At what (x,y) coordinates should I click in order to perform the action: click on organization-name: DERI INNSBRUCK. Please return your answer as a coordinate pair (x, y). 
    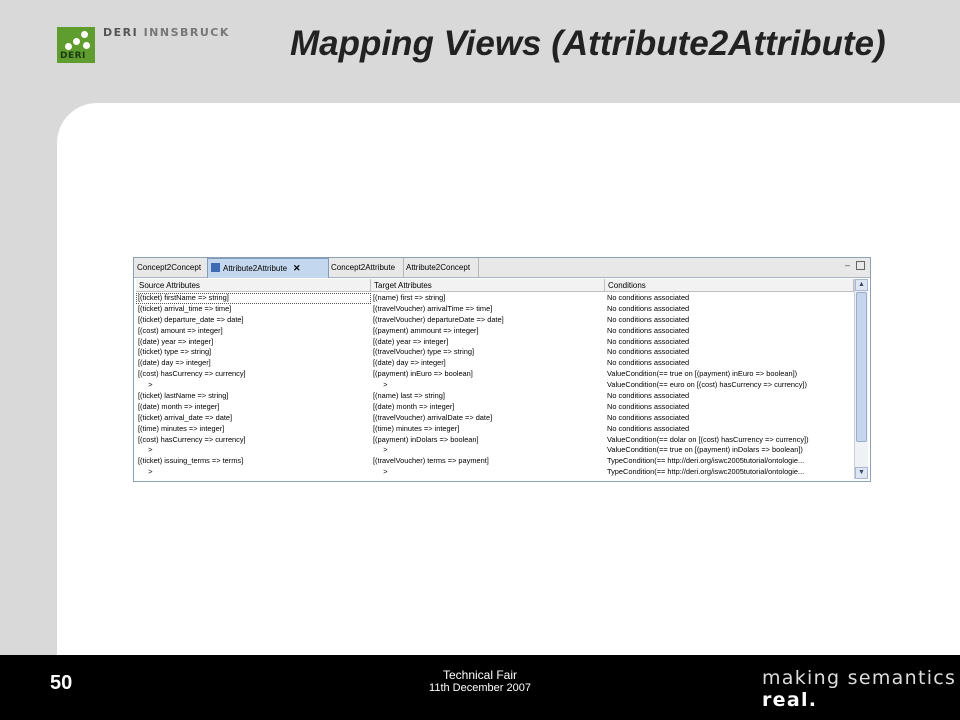
    Looking at the image, I should click on (166, 32).